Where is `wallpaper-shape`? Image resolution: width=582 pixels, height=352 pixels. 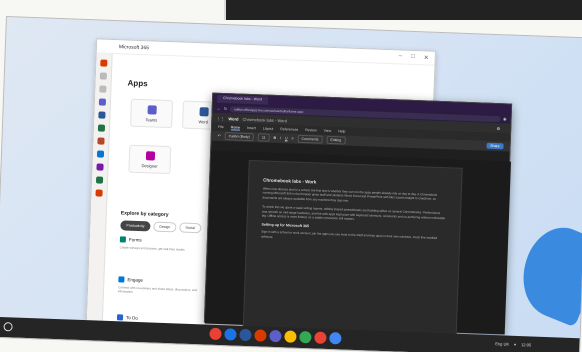 wallpaper-shape is located at coordinates (545, 272).